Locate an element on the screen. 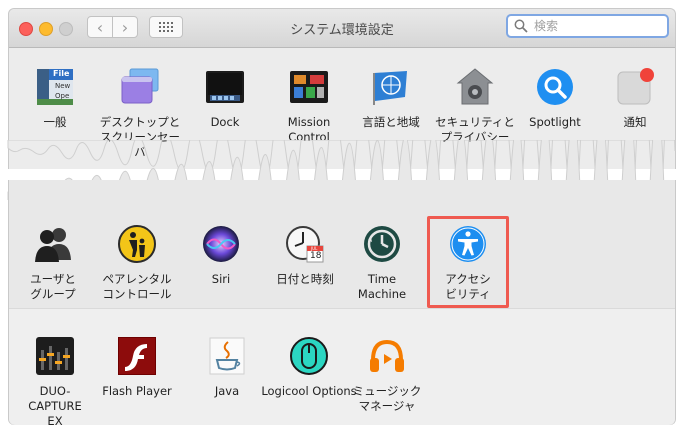 The width and height of the screenshot is (682, 432). pane-date-time: JUL 18 日付と時刻 is located at coordinates (305, 255).